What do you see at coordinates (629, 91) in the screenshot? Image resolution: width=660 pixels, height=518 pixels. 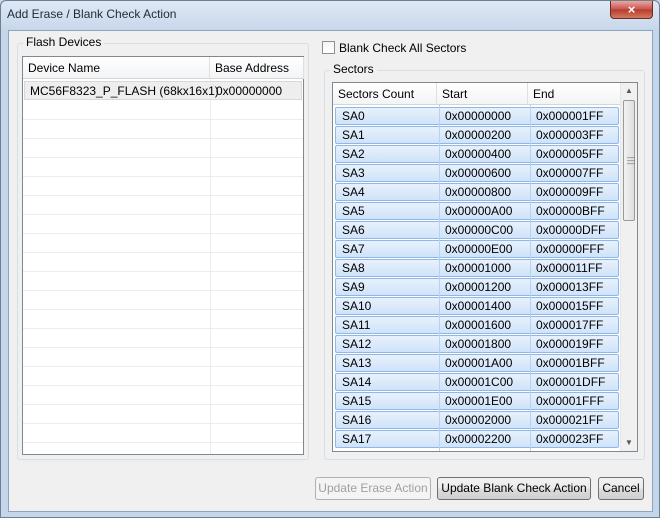 I see `scroll-up-icon: ▲` at bounding box center [629, 91].